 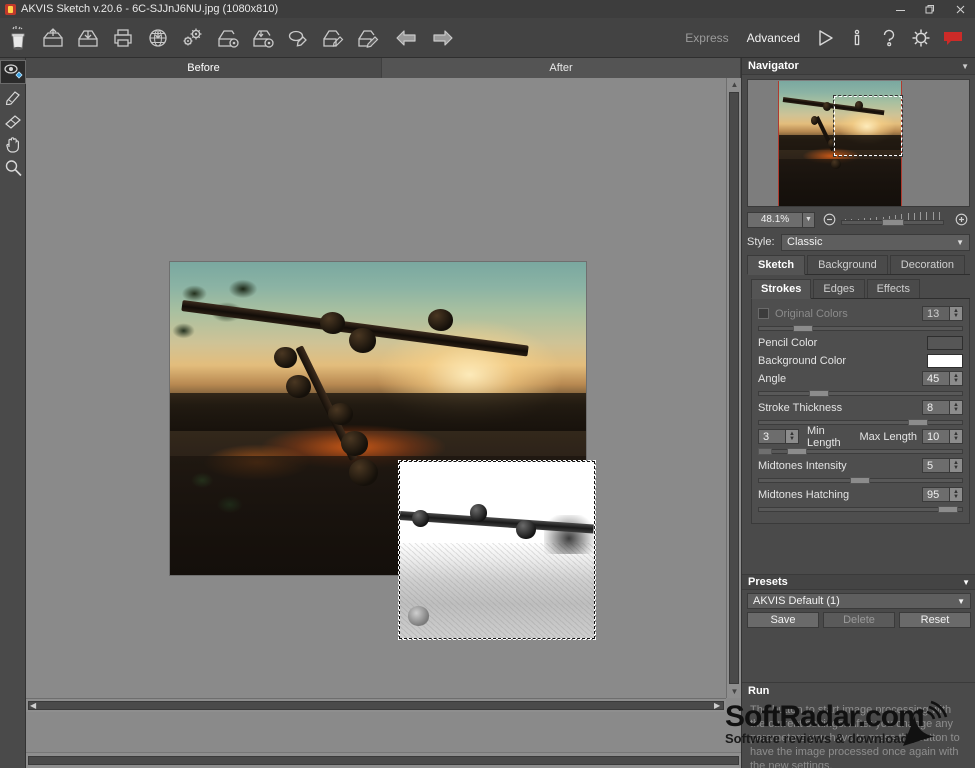 I want to click on scroll-down-arrow: ▼, so click(x=734, y=691).